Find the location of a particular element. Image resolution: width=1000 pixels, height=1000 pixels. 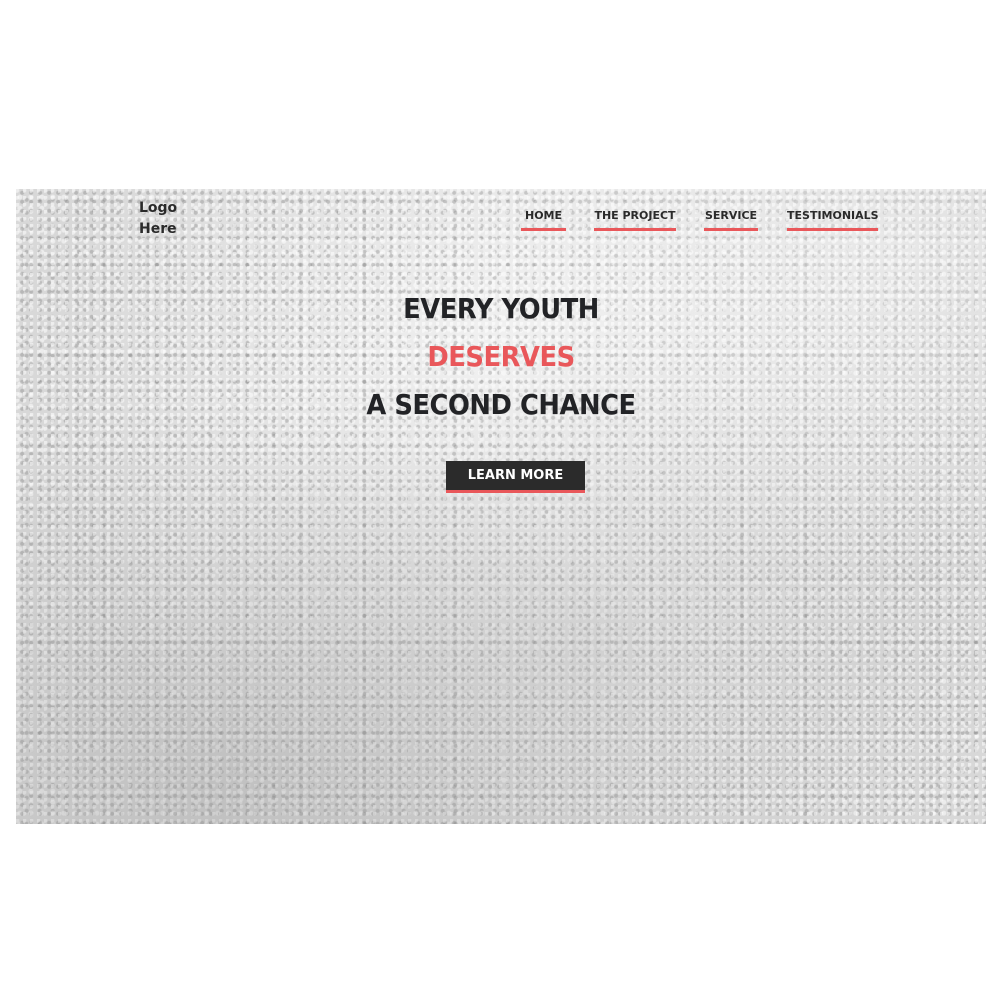

main-nav: HOME THE PROJECT SERVICE TESTIMONIALS is located at coordinates (501, 224).